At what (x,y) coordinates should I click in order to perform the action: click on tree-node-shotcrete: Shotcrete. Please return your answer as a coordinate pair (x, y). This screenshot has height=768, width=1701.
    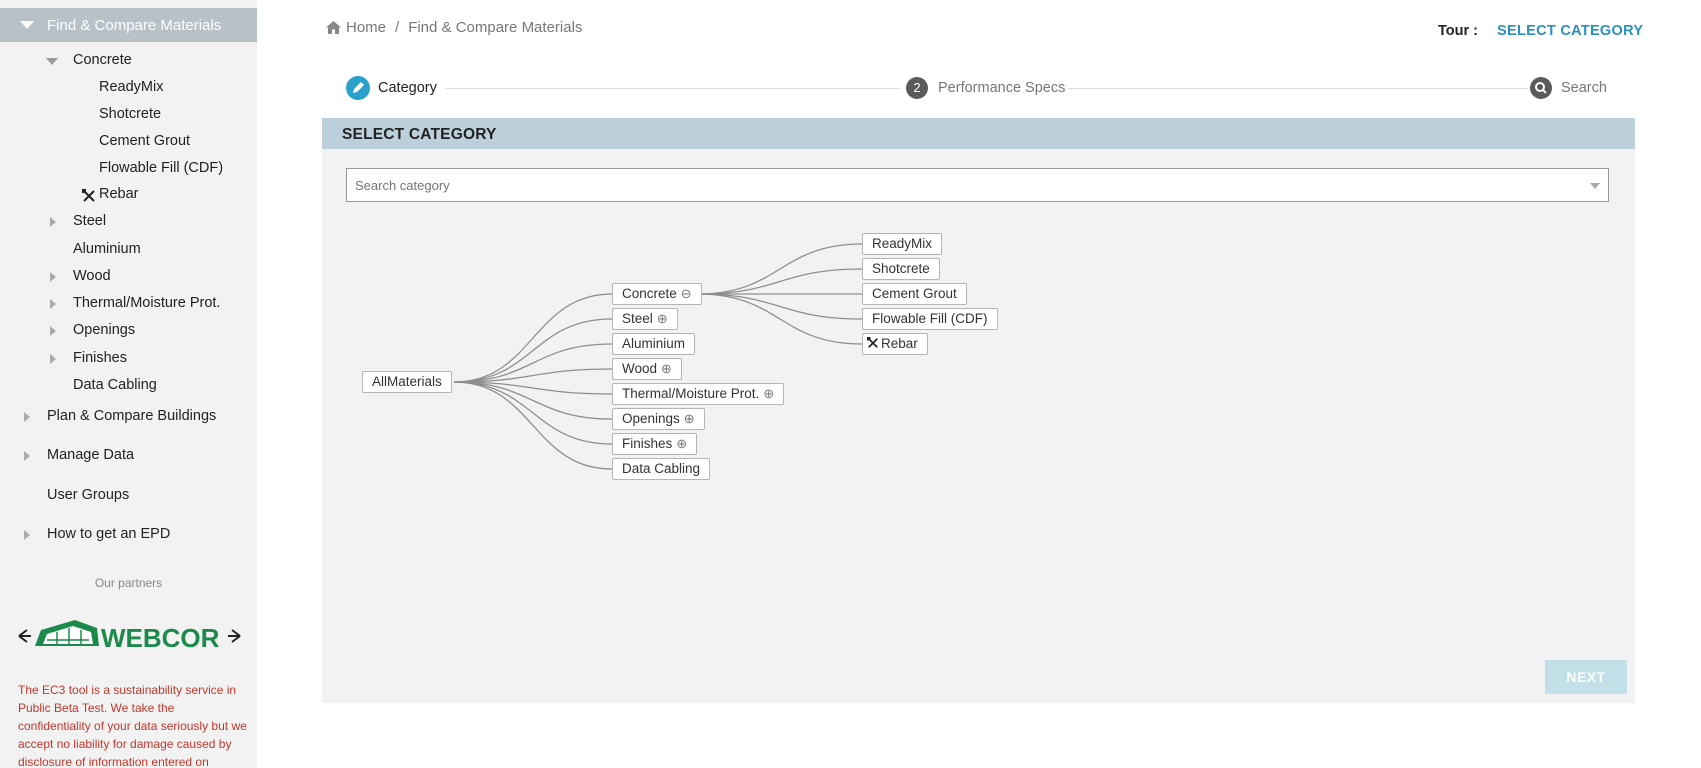
    Looking at the image, I should click on (901, 269).